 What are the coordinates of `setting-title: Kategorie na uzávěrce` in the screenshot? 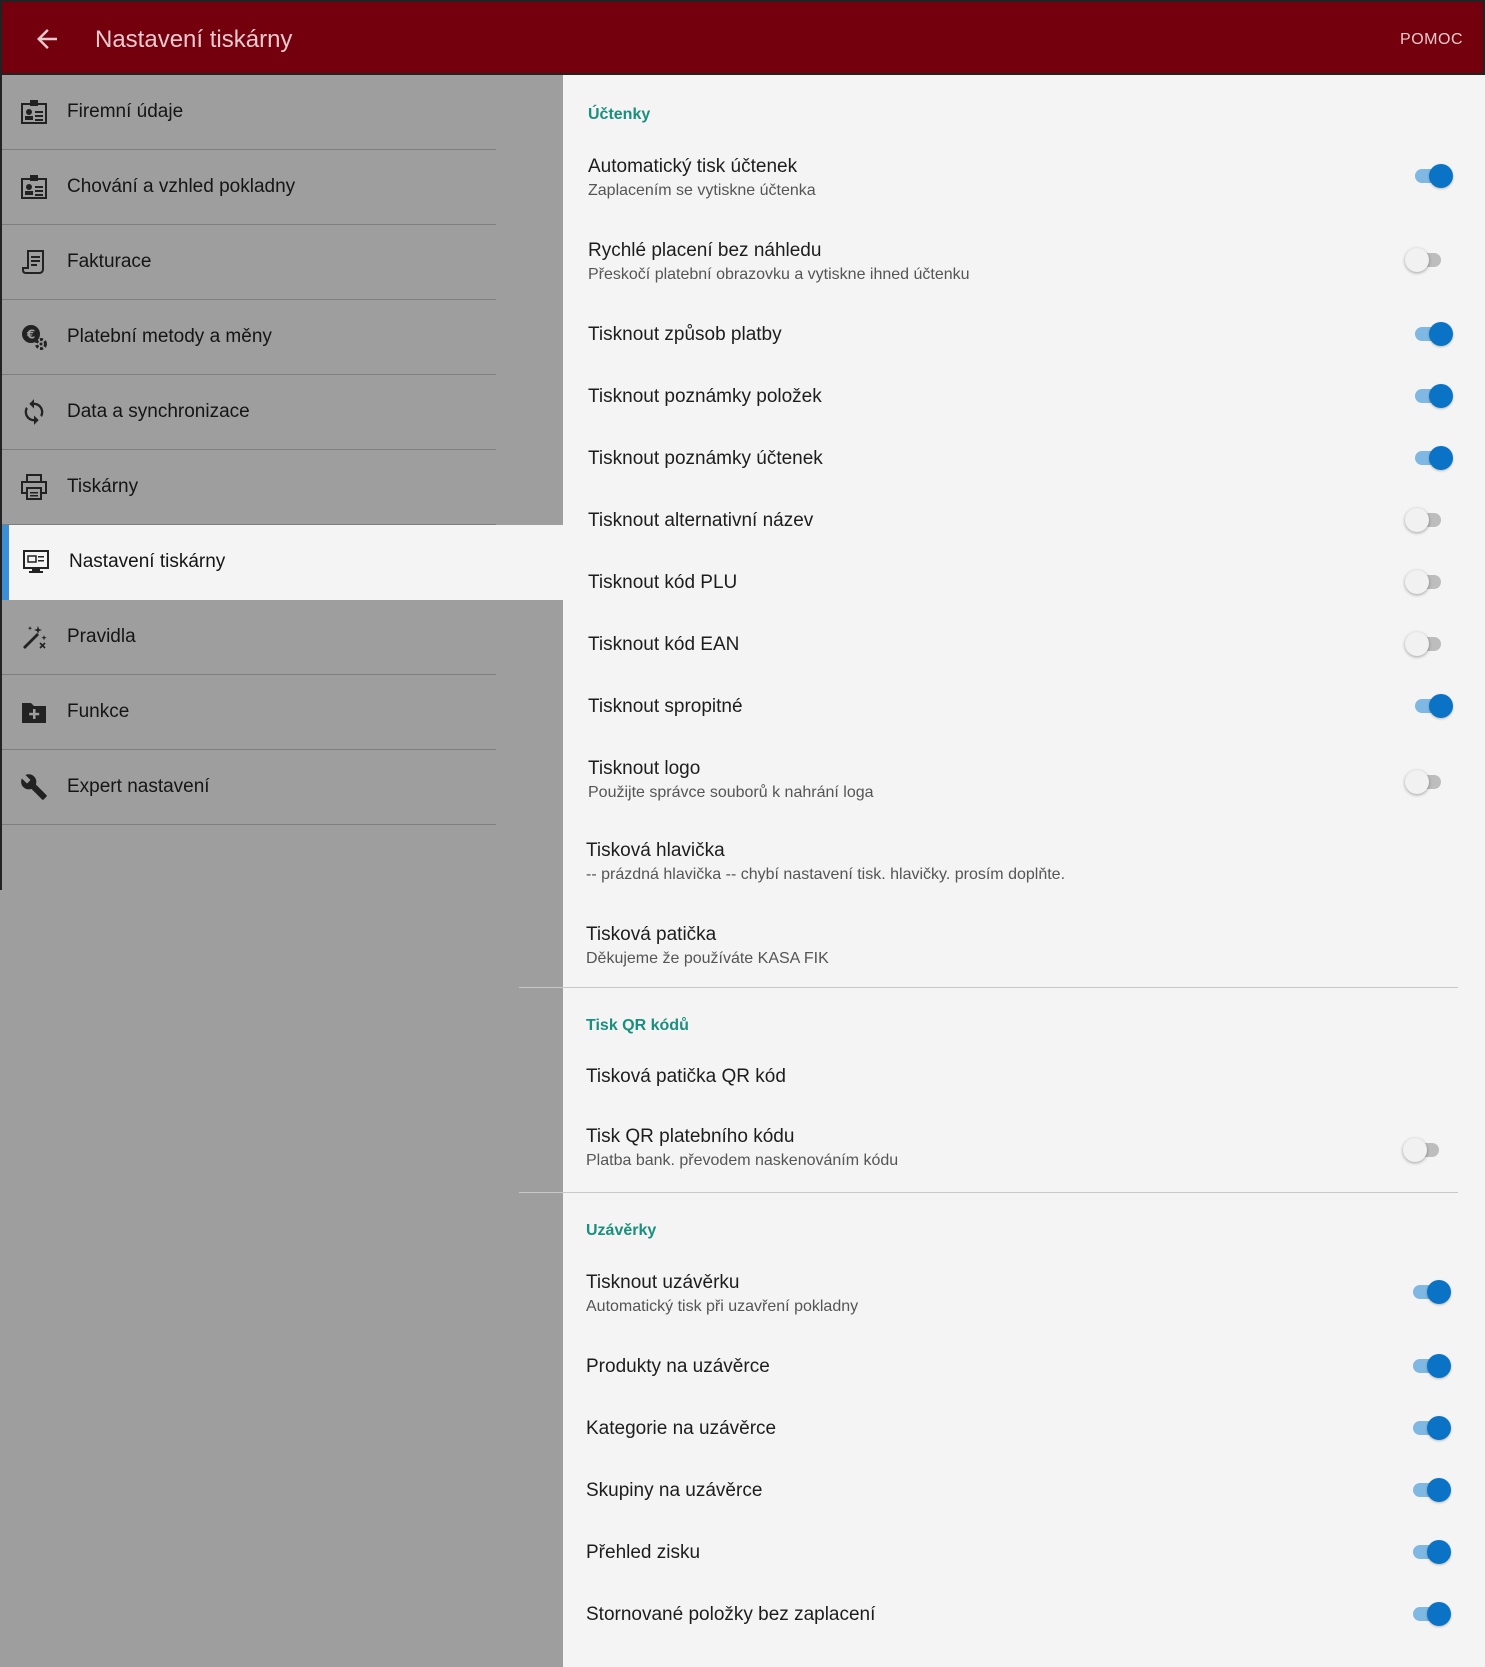 It's located at (681, 1428).